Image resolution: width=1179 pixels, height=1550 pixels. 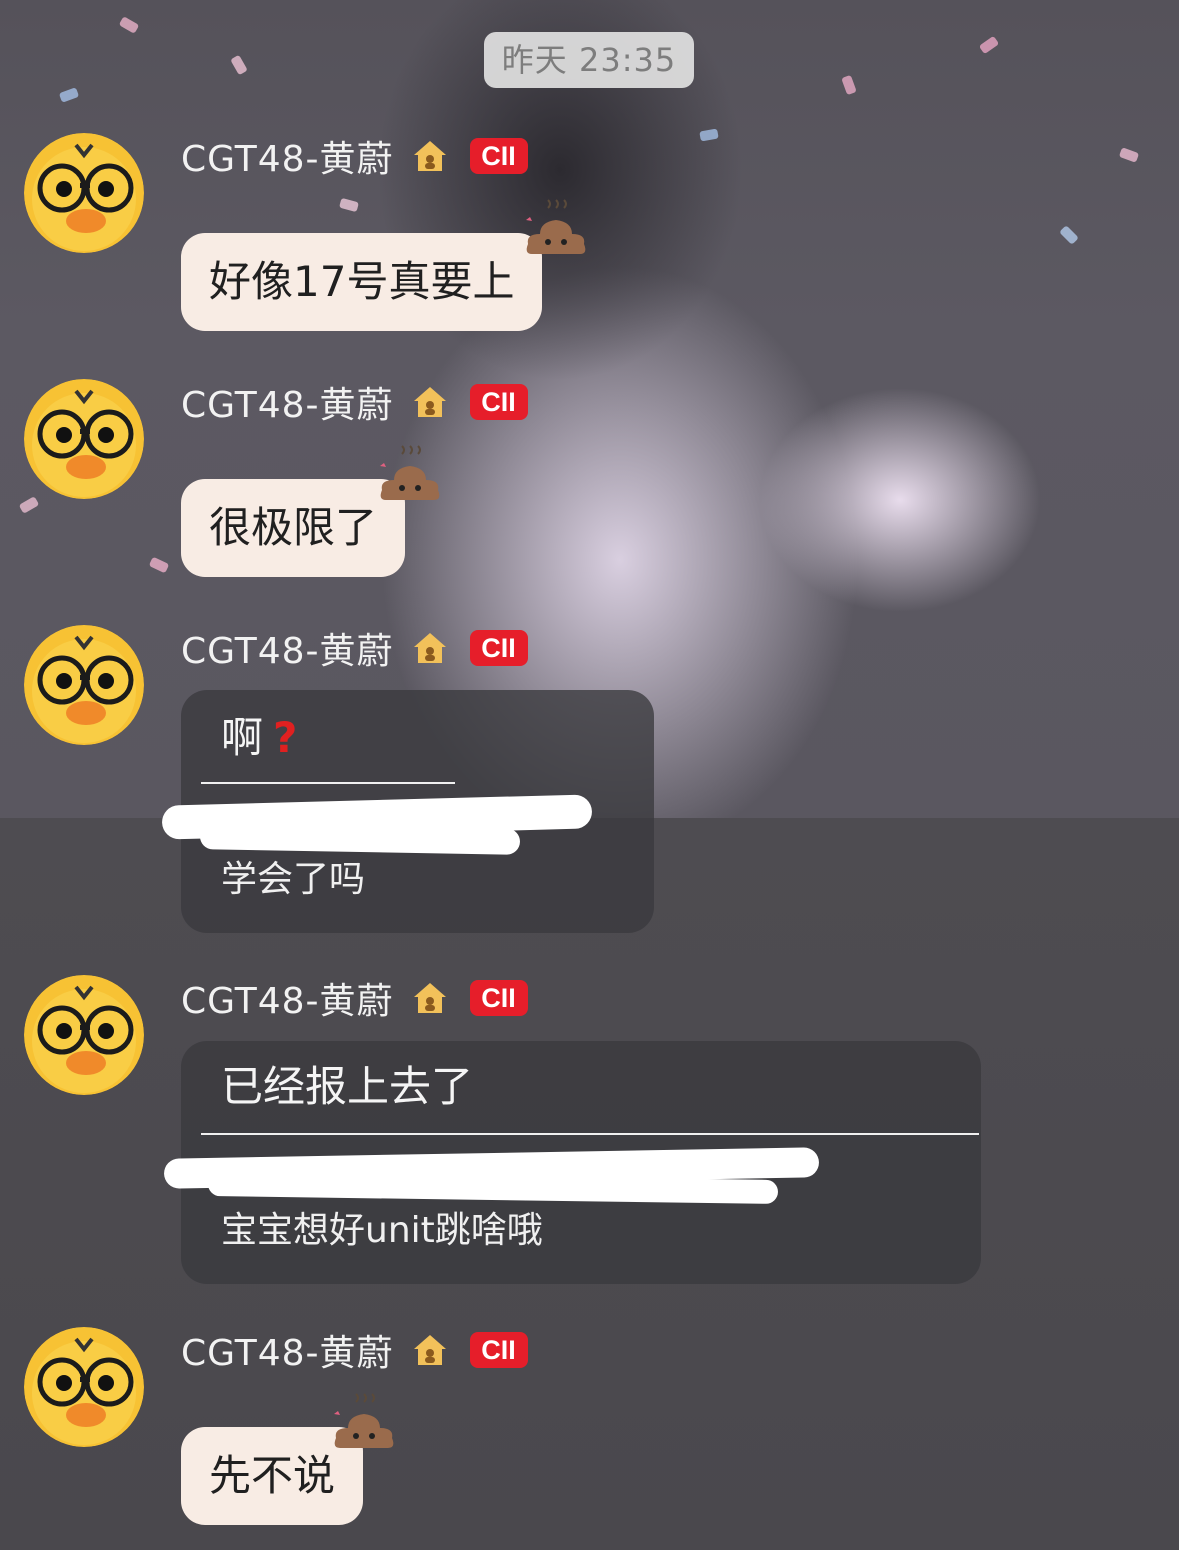 What do you see at coordinates (242, 737) in the screenshot?
I see `message-text: 啊` at bounding box center [242, 737].